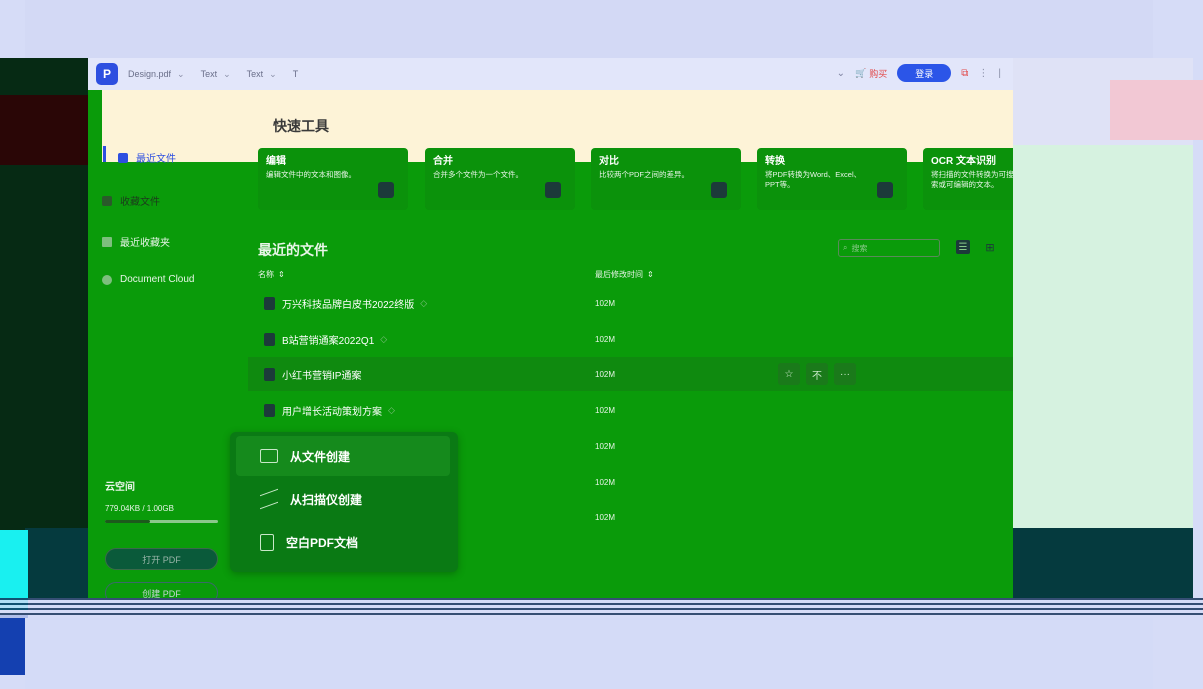 This screenshot has width=1203, height=689. What do you see at coordinates (789, 374) in the screenshot?
I see `star-icon: ☆` at bounding box center [789, 374].